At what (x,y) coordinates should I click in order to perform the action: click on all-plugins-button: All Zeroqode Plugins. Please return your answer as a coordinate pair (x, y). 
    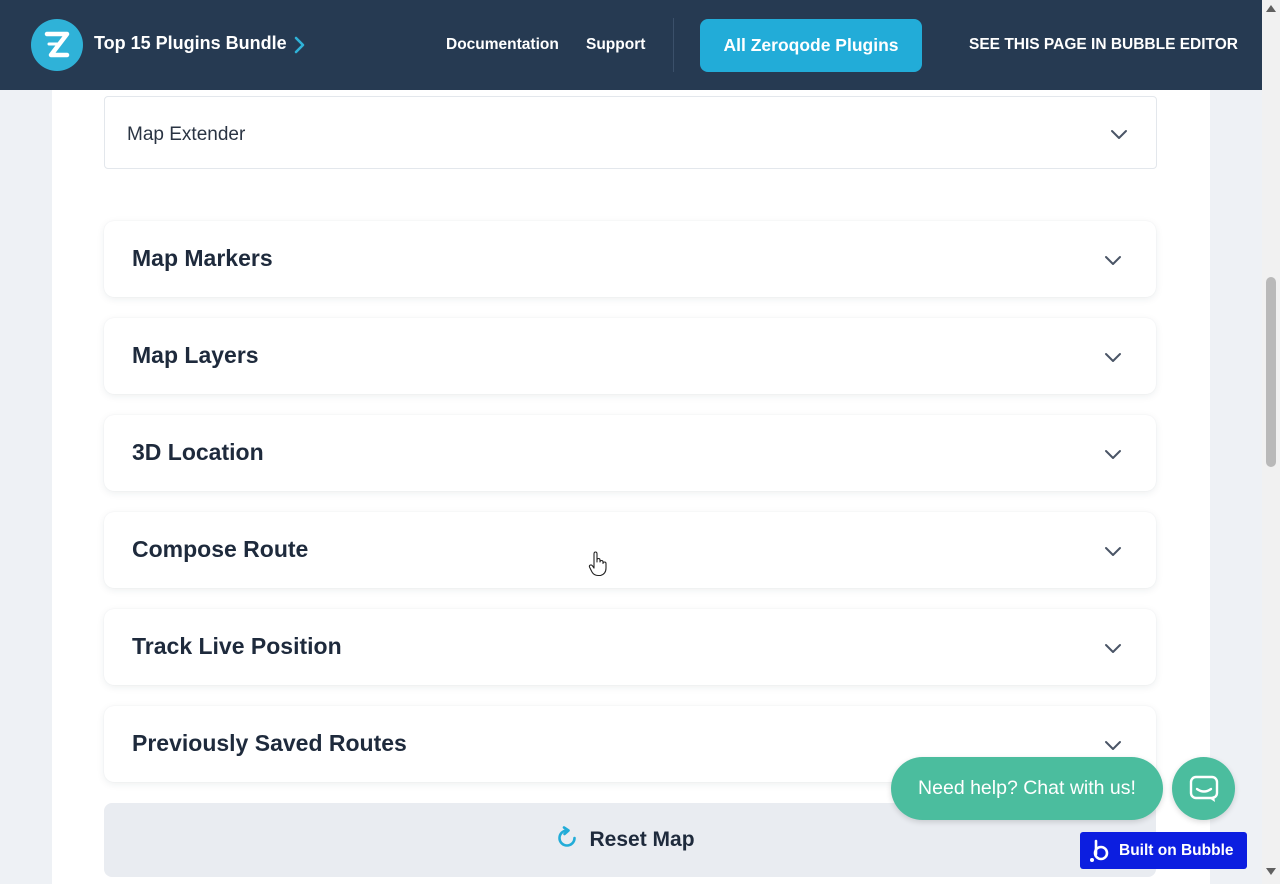
    Looking at the image, I should click on (811, 45).